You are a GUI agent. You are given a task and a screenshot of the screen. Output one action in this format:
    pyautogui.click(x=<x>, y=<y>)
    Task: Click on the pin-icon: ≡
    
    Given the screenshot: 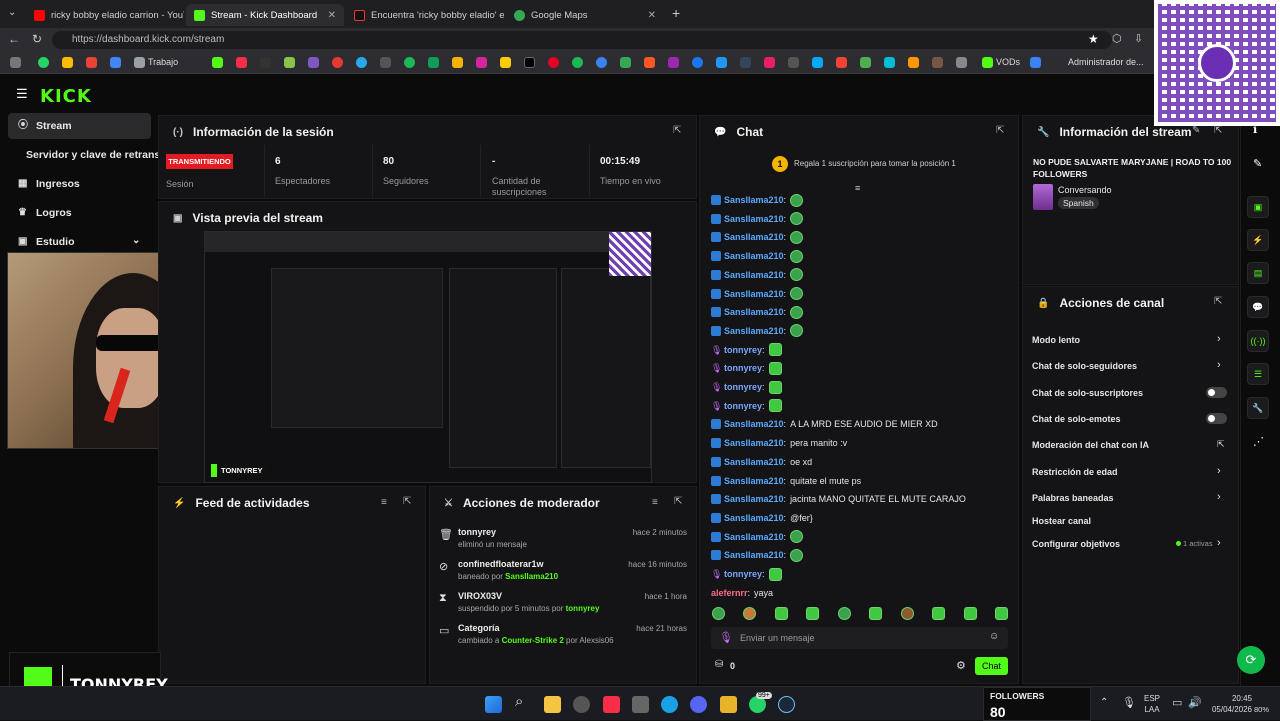 What is the action you would take?
    pyautogui.click(x=857, y=188)
    